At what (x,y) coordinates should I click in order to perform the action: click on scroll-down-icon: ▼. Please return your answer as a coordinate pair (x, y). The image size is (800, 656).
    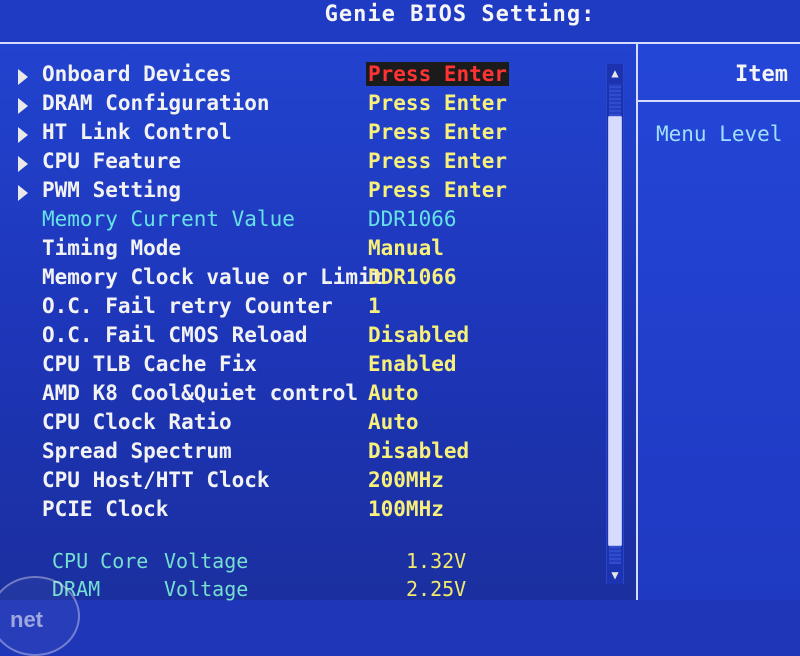
    Looking at the image, I should click on (615, 575).